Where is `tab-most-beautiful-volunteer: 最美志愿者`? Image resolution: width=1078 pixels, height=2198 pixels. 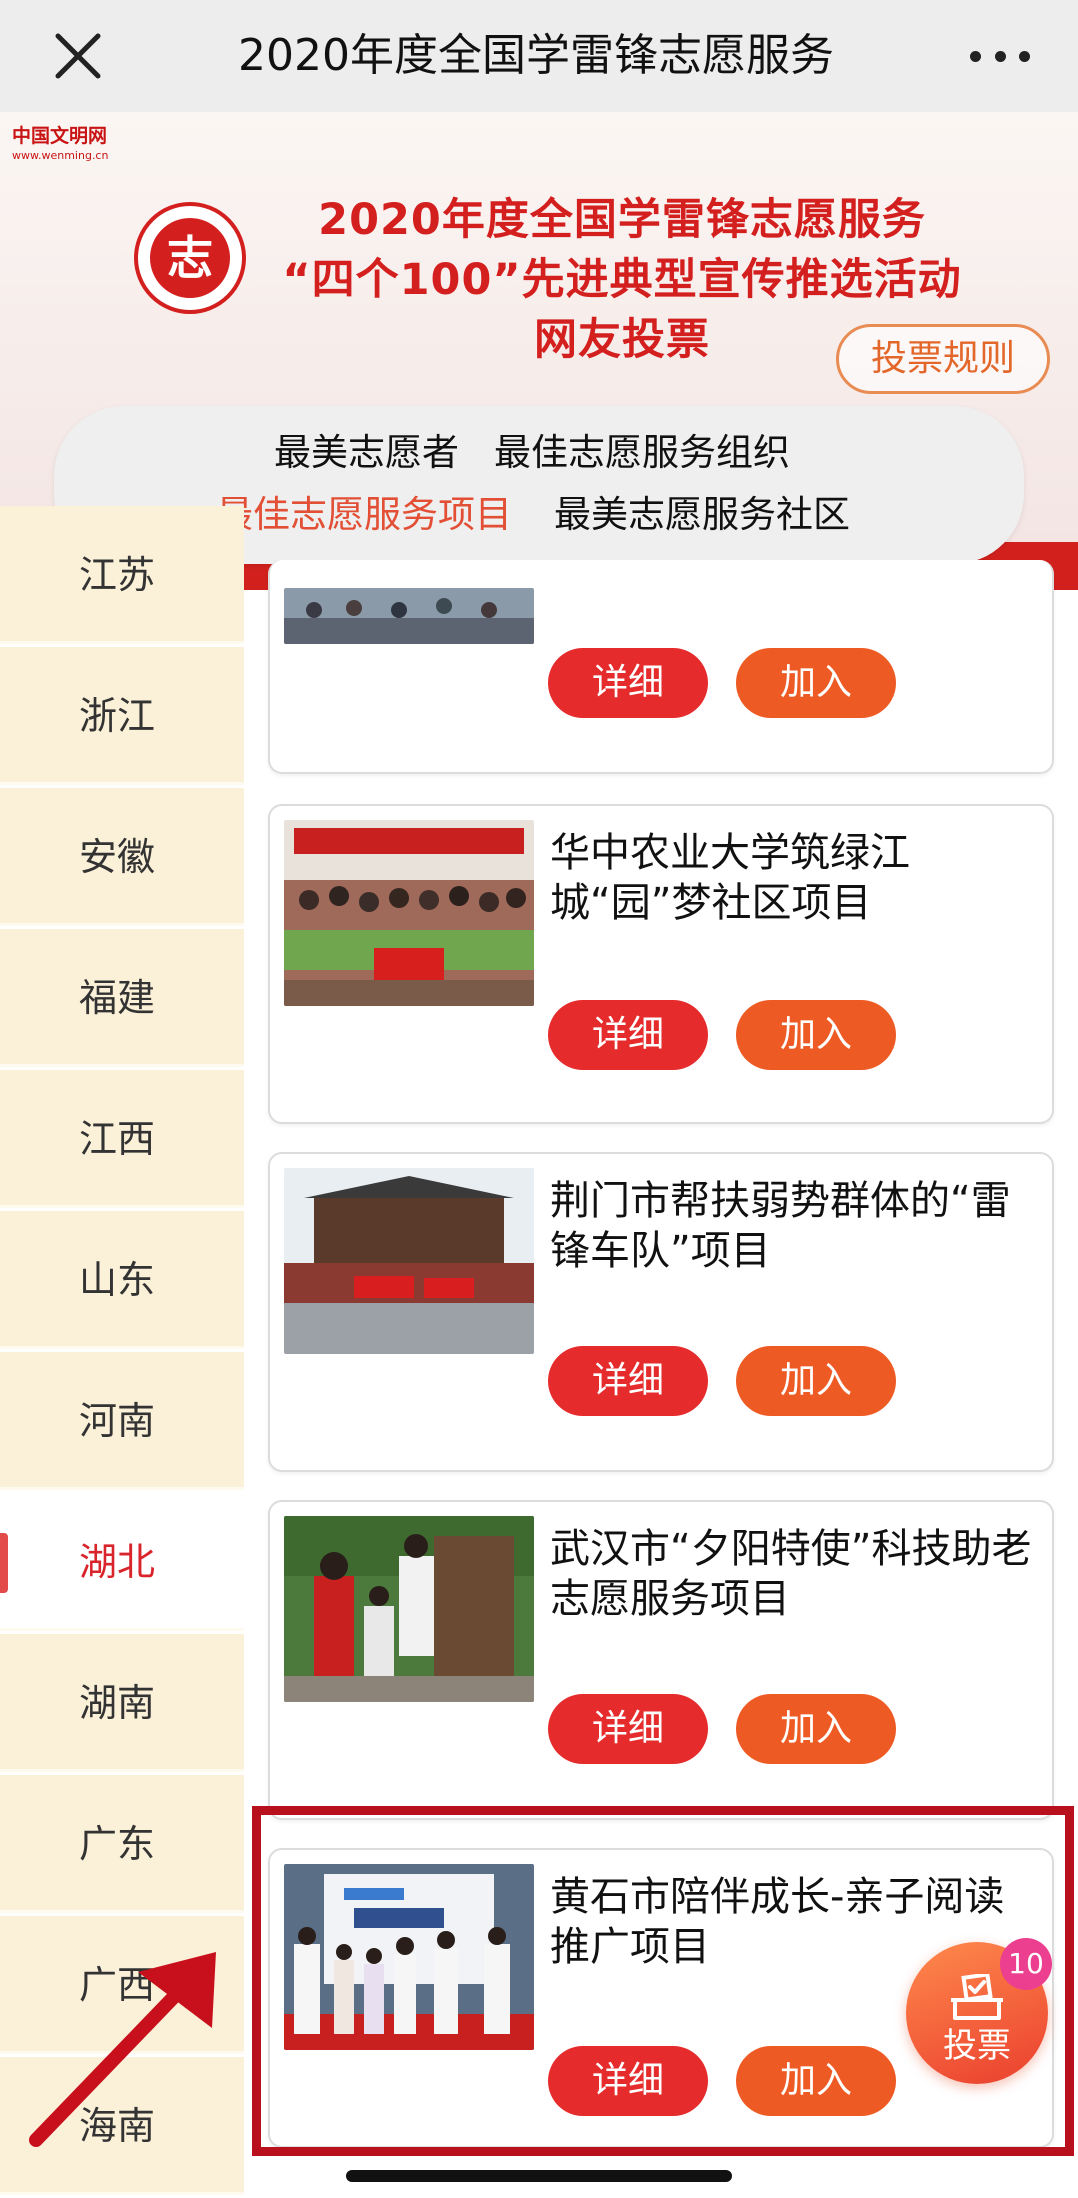 tab-most-beautiful-volunteer: 最美志愿者 is located at coordinates (366, 453).